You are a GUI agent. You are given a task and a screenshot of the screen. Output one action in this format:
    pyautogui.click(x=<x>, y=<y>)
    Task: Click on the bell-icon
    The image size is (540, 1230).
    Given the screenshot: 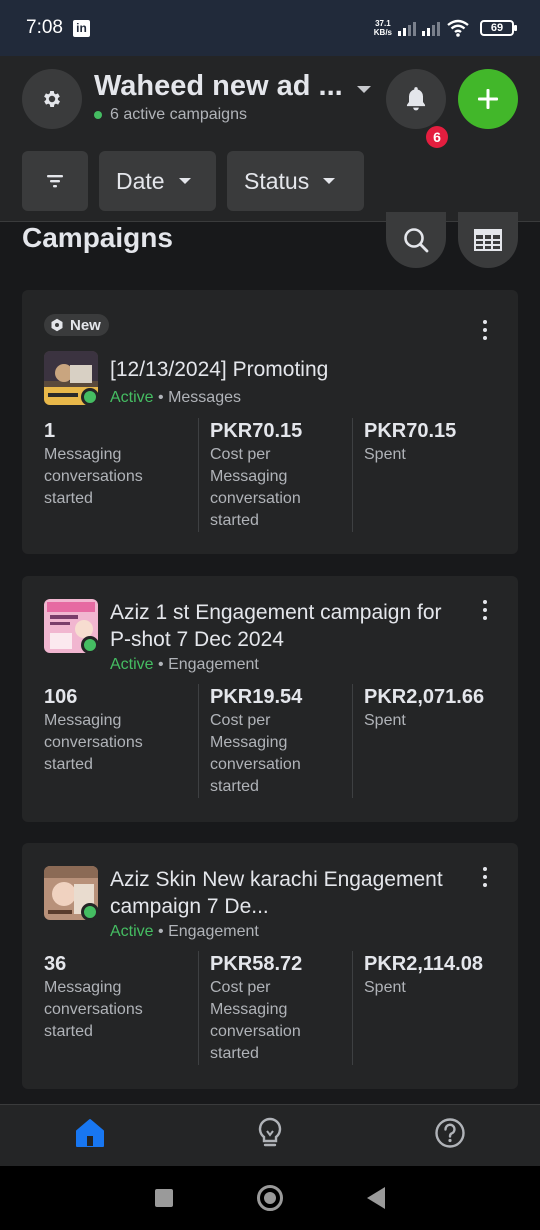 What is the action you would take?
    pyautogui.click(x=416, y=99)
    